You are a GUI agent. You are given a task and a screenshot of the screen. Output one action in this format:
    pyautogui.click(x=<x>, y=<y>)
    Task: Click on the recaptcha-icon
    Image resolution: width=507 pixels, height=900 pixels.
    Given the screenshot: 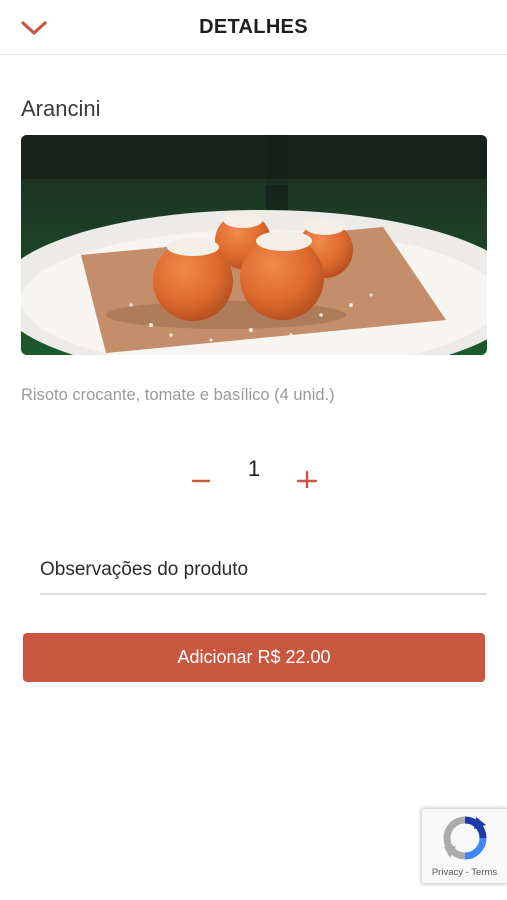 What is the action you would take?
    pyautogui.click(x=465, y=838)
    